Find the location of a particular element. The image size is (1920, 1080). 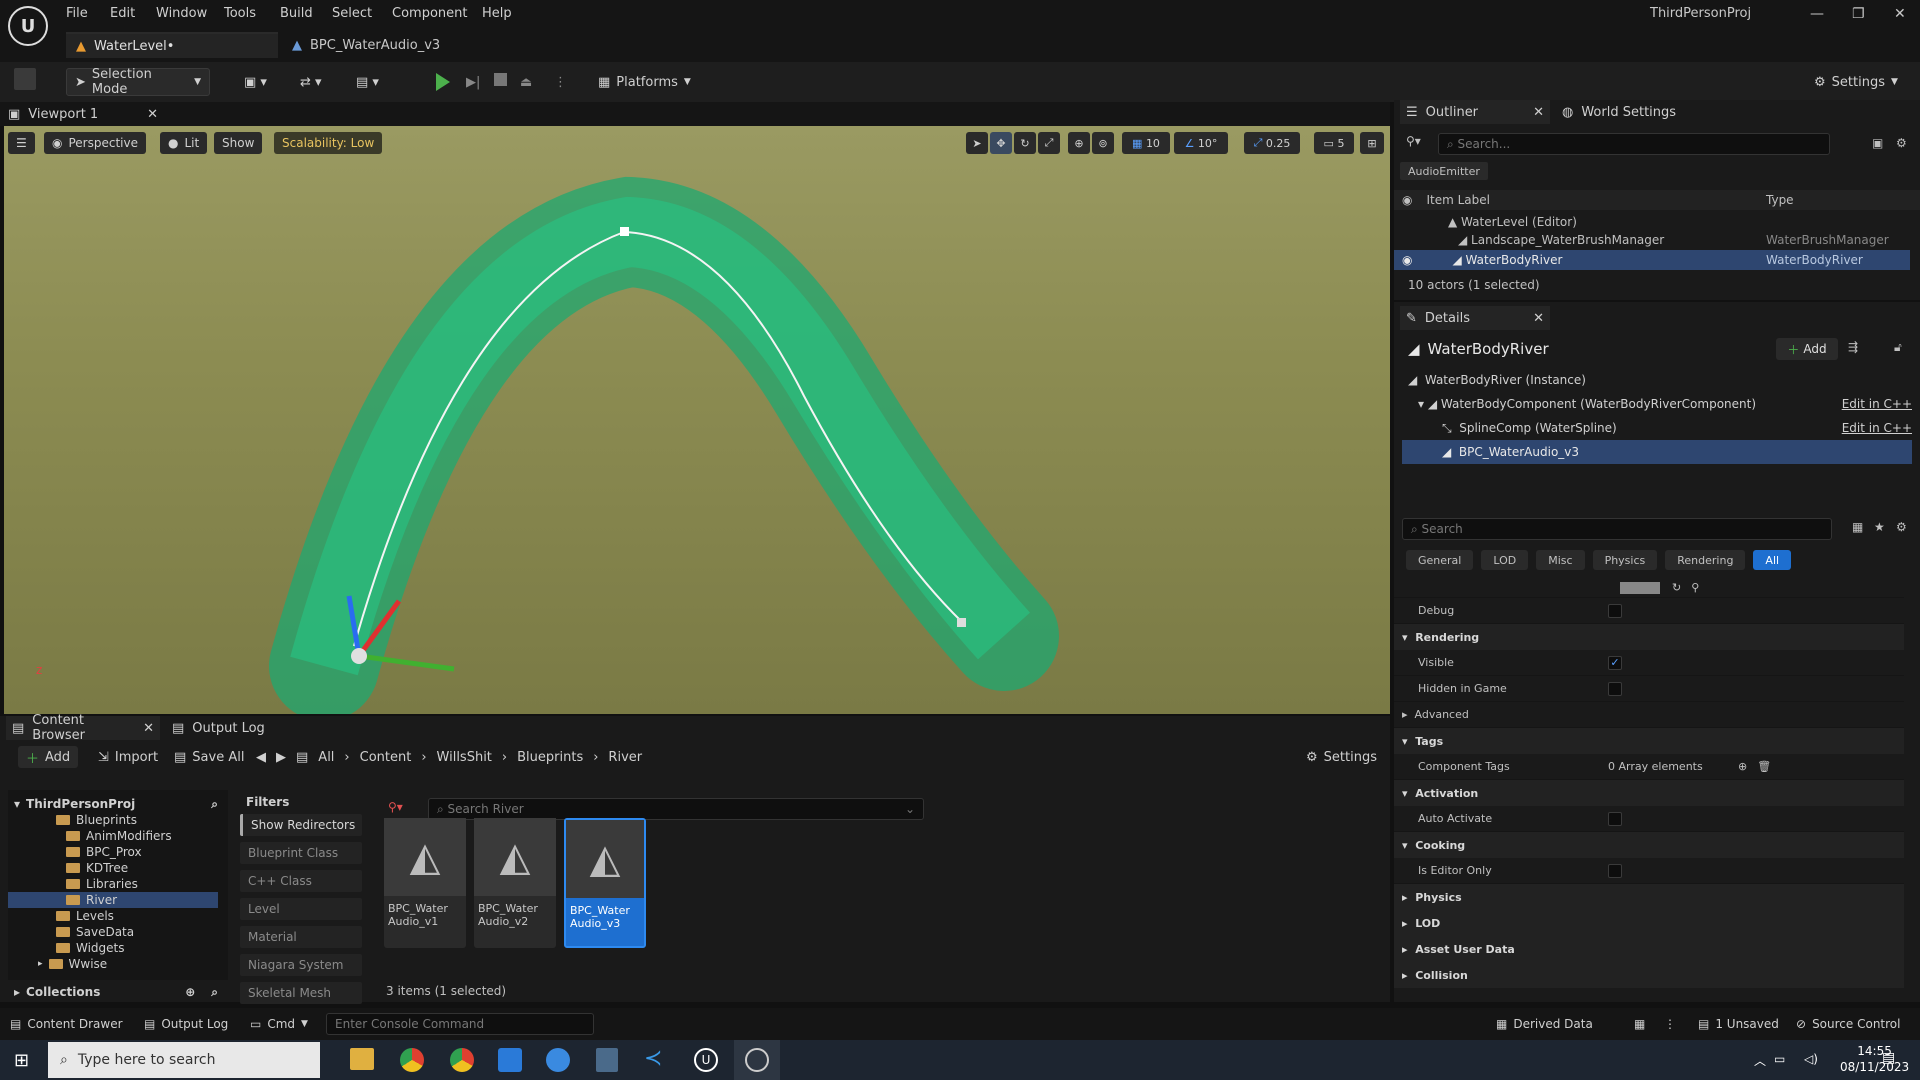

step-icon: ▶| is located at coordinates (473, 82).